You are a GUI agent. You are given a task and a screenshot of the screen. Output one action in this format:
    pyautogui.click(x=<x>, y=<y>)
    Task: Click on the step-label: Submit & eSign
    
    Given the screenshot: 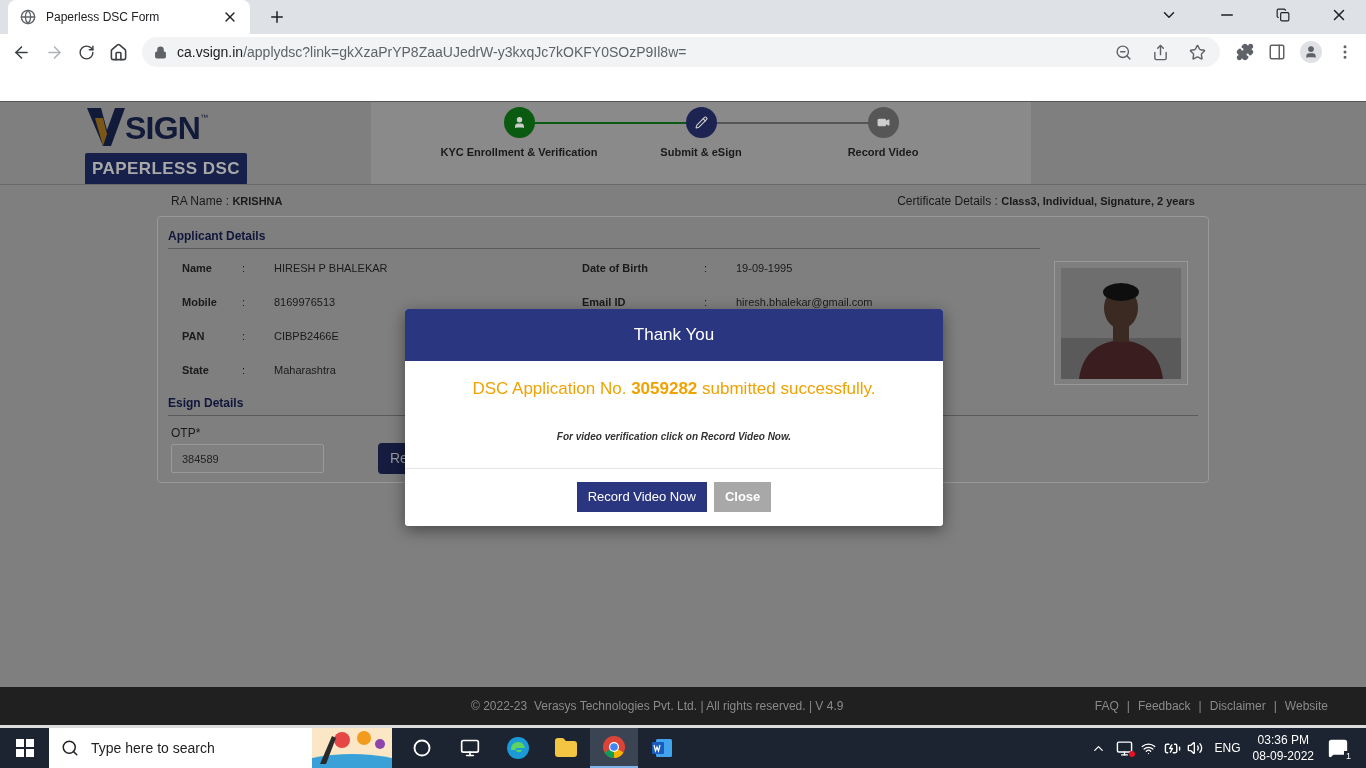 What is the action you would take?
    pyautogui.click(x=701, y=152)
    